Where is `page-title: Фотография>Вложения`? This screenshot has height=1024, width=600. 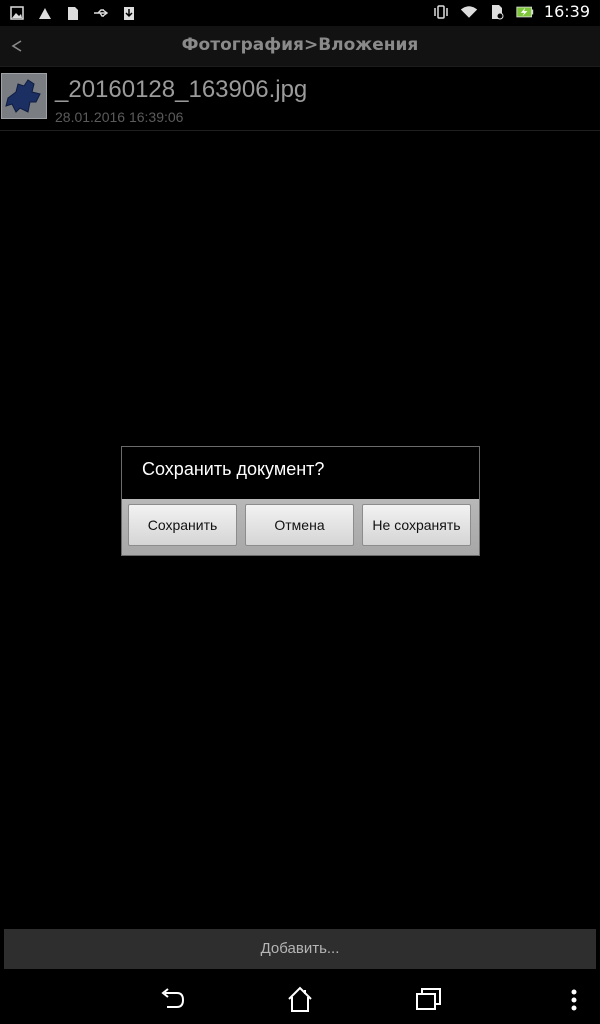
page-title: Фотография>Вложения is located at coordinates (300, 45).